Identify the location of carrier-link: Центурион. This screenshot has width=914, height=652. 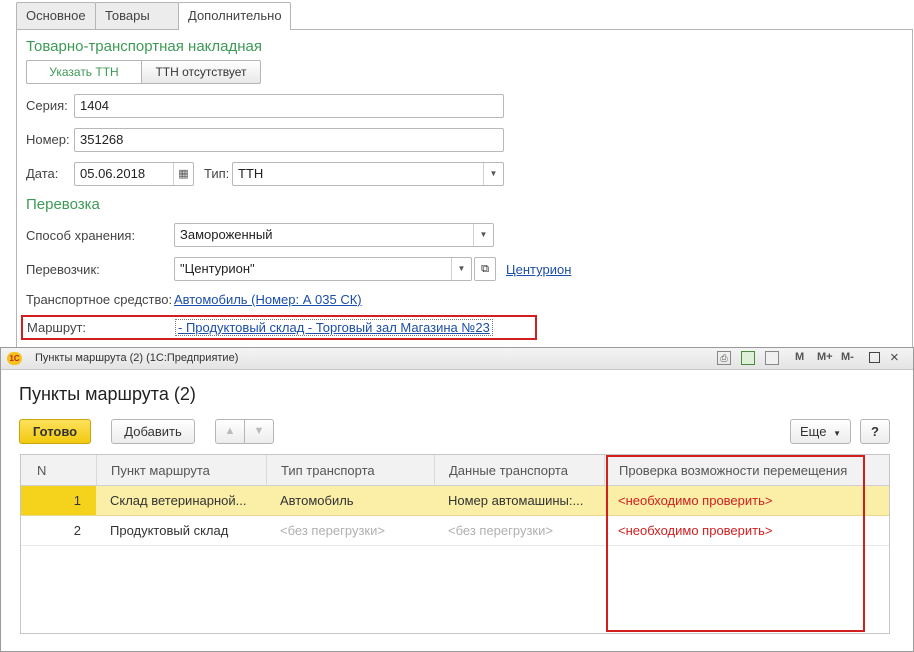
(538, 269).